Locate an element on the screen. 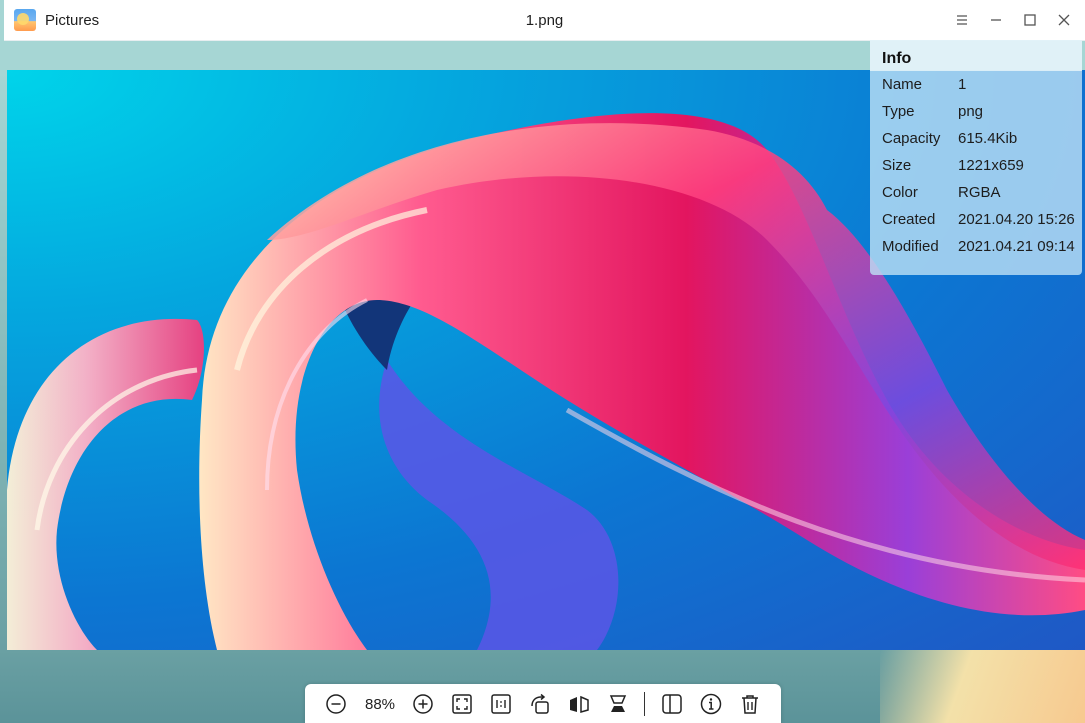  info-row-color: Color RGBA is located at coordinates (976, 192).